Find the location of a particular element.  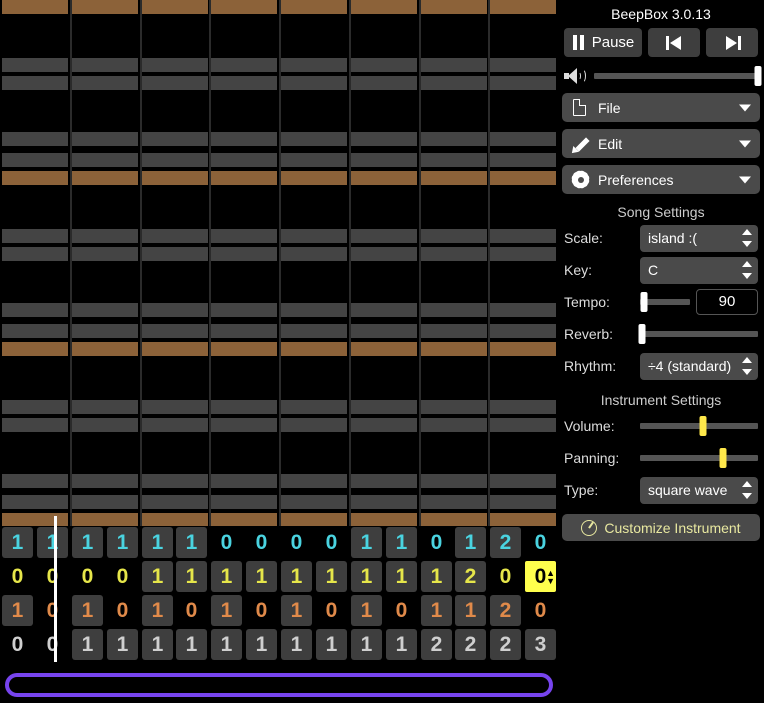

customize-instrument-button: Customize Instrument is located at coordinates (661, 527).